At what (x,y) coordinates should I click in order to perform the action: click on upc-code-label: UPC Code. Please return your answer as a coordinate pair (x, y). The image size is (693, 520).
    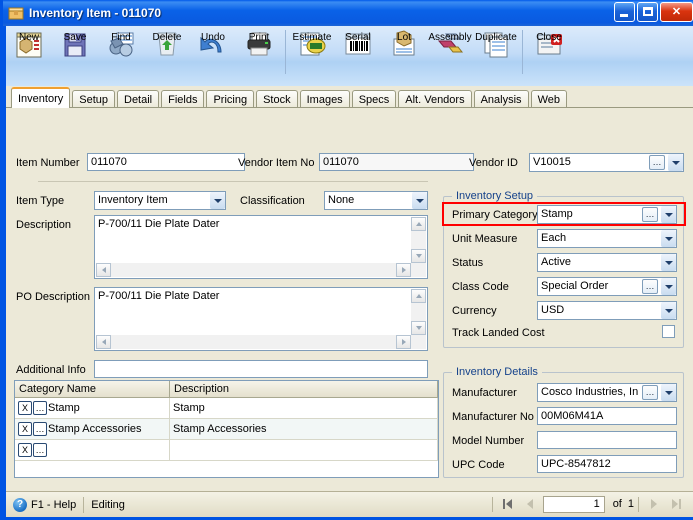
    Looking at the image, I should click on (478, 465).